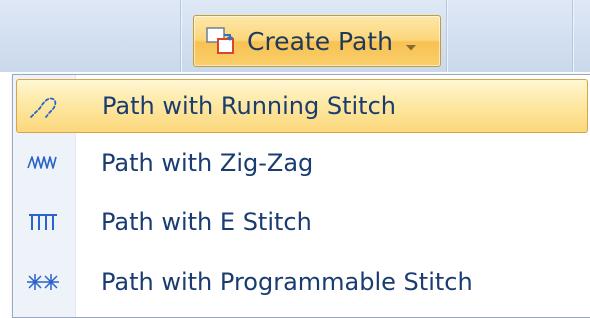  I want to click on create-path-label: Create Path, so click(320, 41).